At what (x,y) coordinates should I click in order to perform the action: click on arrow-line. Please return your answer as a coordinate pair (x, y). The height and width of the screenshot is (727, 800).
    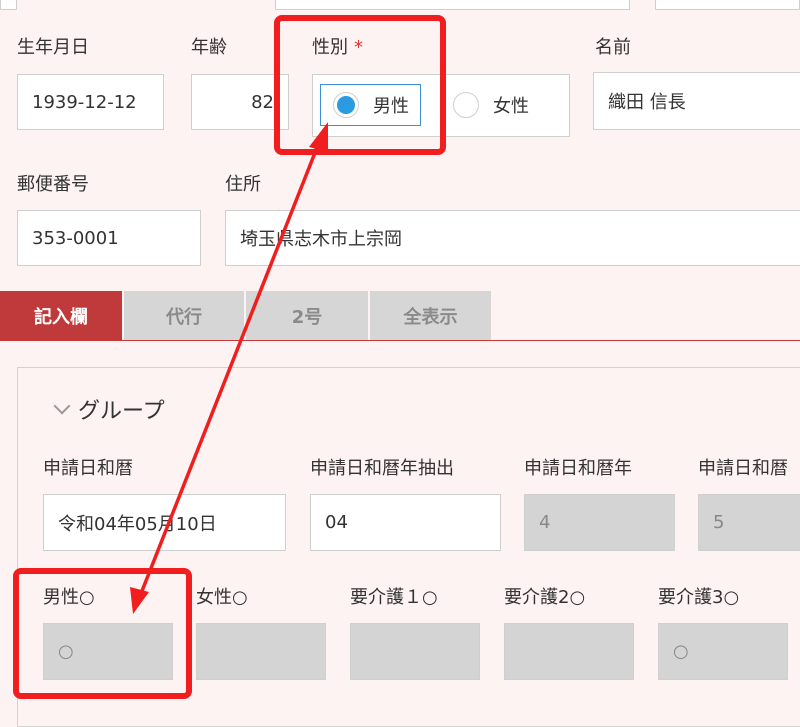
    Looking at the image, I should click on (230, 368).